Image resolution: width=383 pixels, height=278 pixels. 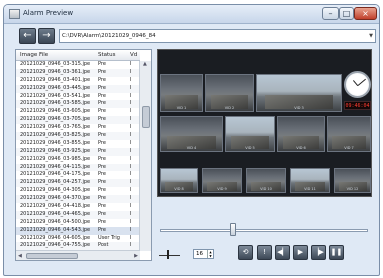 I want to click on path-dropdown: C:\DVR\Alarm\20121029_0946_84 ▼, so click(x=217, y=36).